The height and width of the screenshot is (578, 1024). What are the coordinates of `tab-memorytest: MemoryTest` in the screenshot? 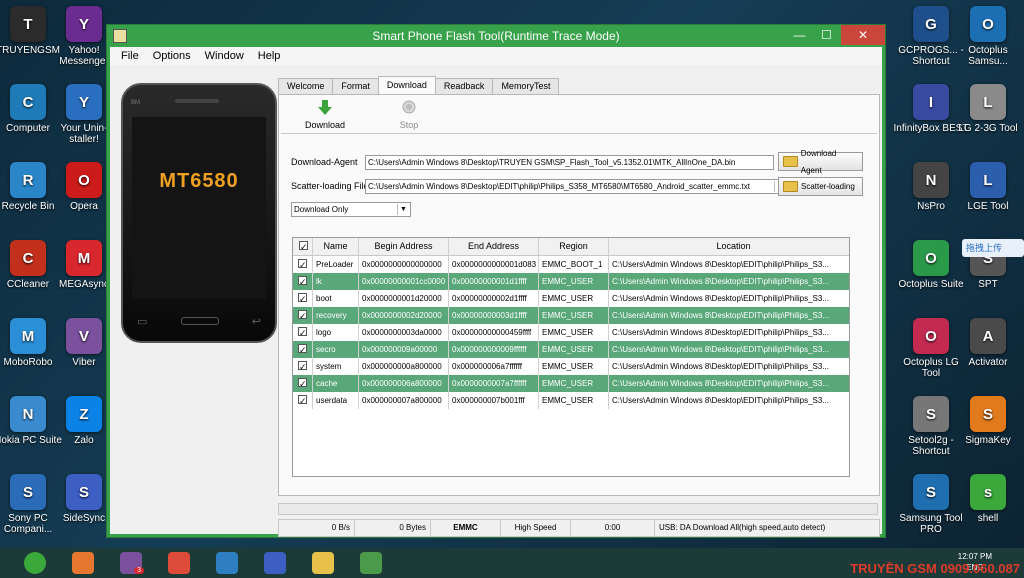 It's located at (526, 86).